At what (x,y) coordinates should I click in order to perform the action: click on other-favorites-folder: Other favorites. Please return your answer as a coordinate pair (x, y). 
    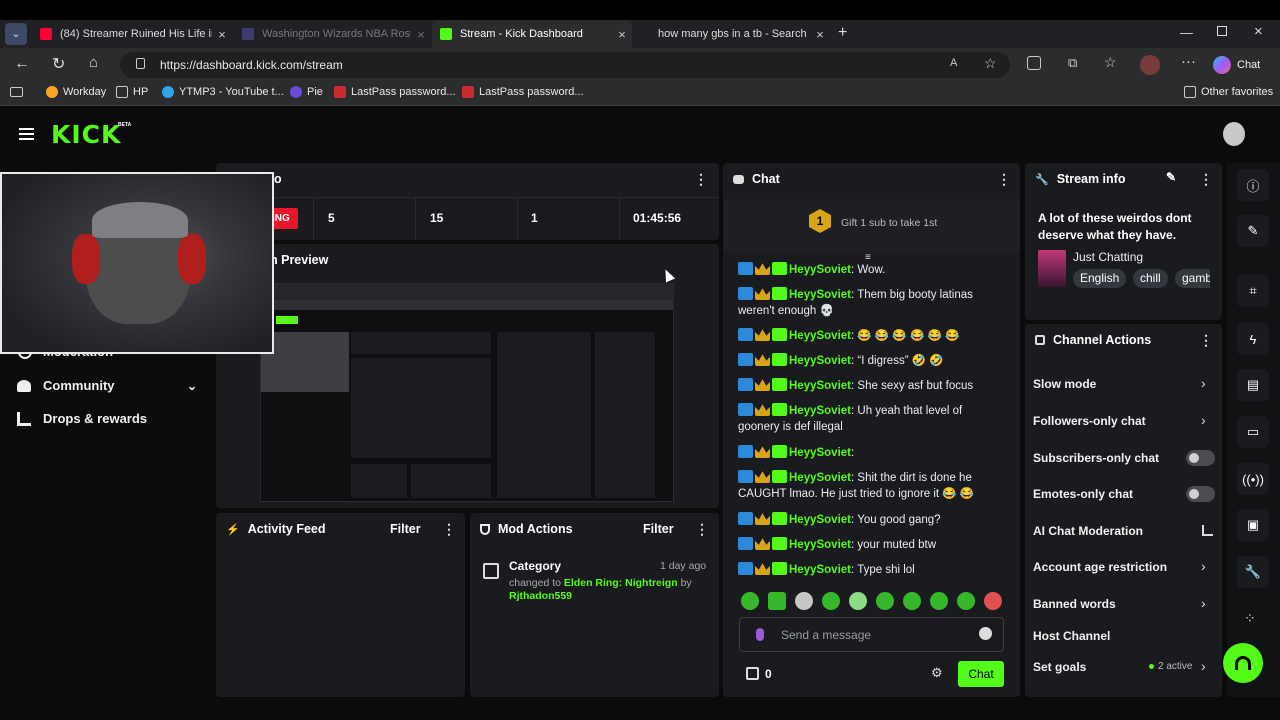
    Looking at the image, I should click on (1228, 92).